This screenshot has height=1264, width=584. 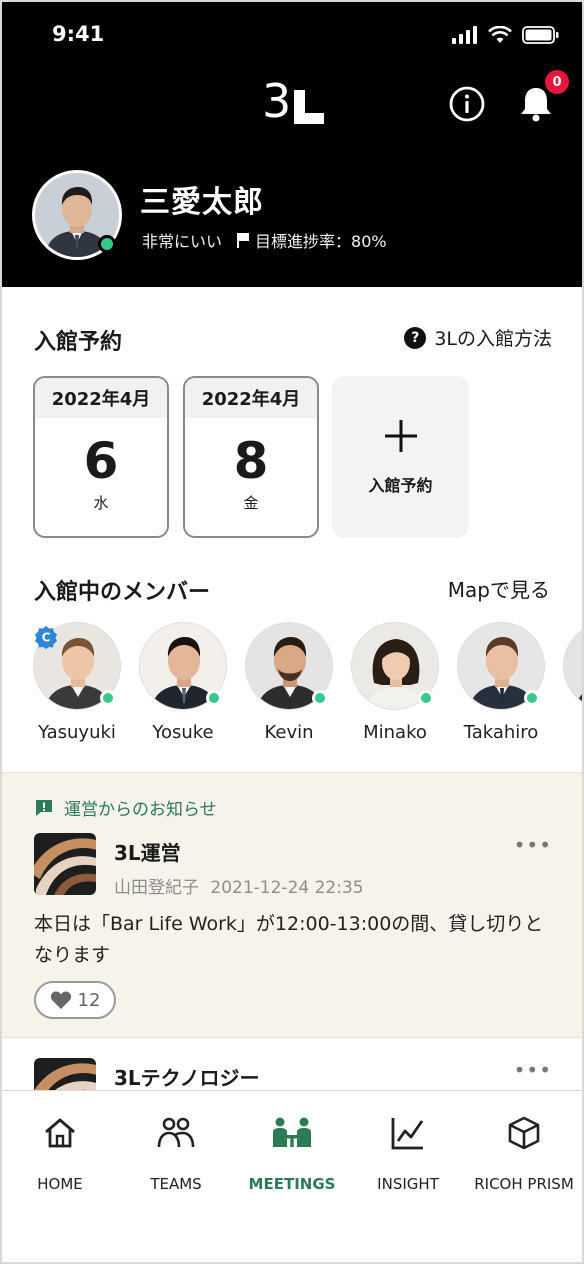 I want to click on member-name: Minako, so click(x=395, y=732).